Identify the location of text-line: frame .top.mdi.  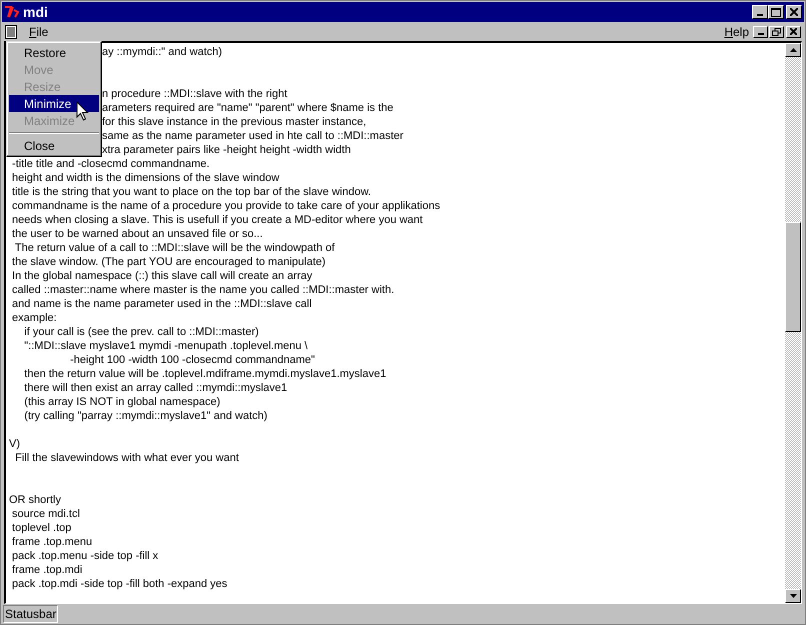
(46, 570).